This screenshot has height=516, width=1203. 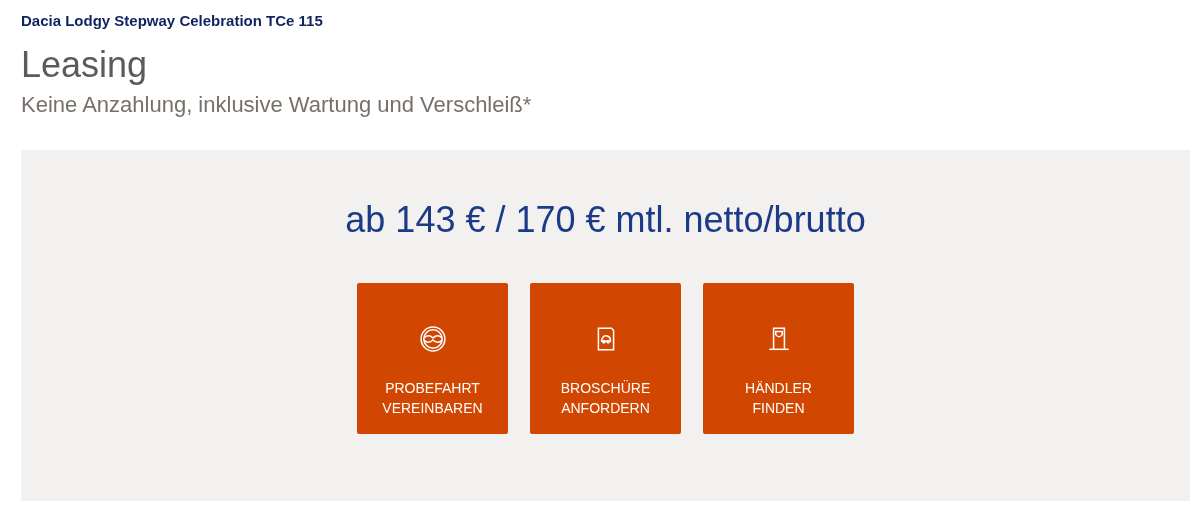 I want to click on model-title: Dacia Lodgy Stepway Celebration TCe 115, so click(x=172, y=21).